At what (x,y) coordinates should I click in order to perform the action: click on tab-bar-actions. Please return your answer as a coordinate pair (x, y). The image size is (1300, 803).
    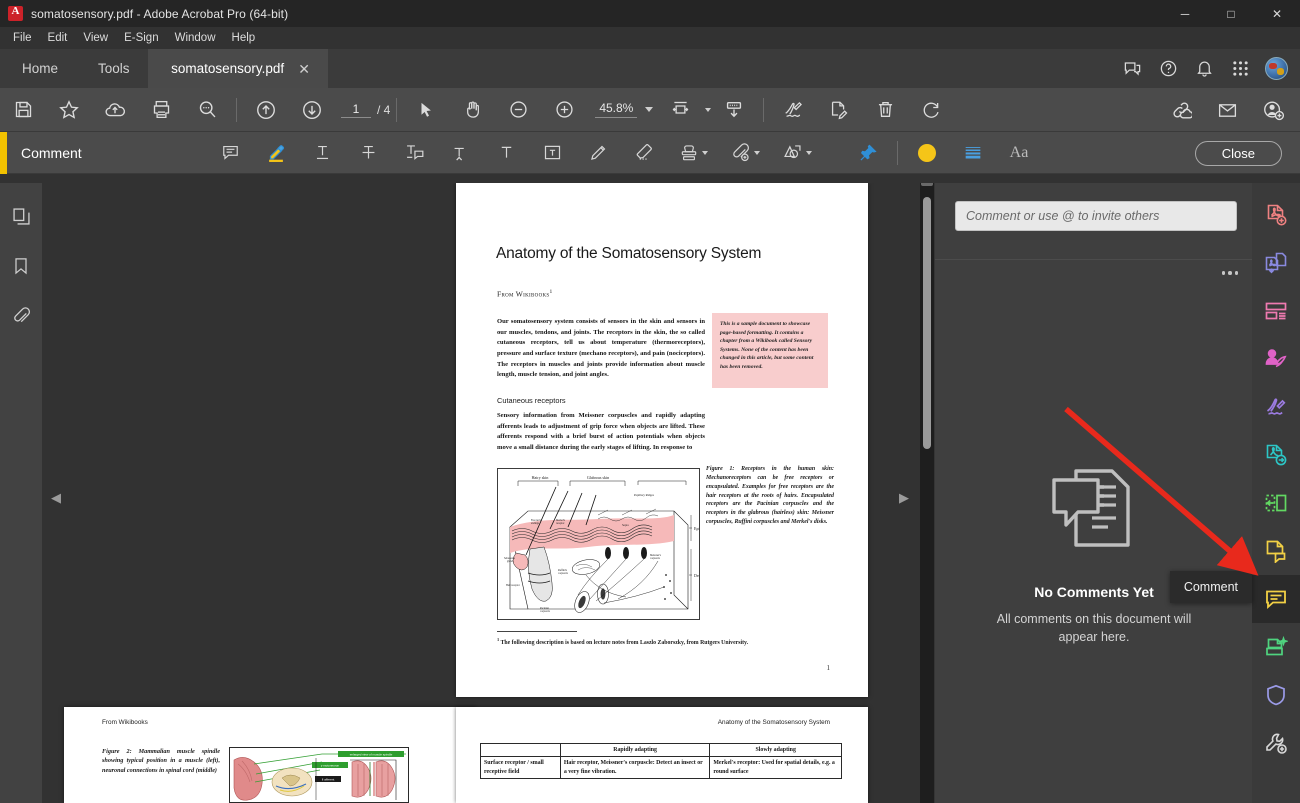
    Looking at the image, I should click on (1204, 68).